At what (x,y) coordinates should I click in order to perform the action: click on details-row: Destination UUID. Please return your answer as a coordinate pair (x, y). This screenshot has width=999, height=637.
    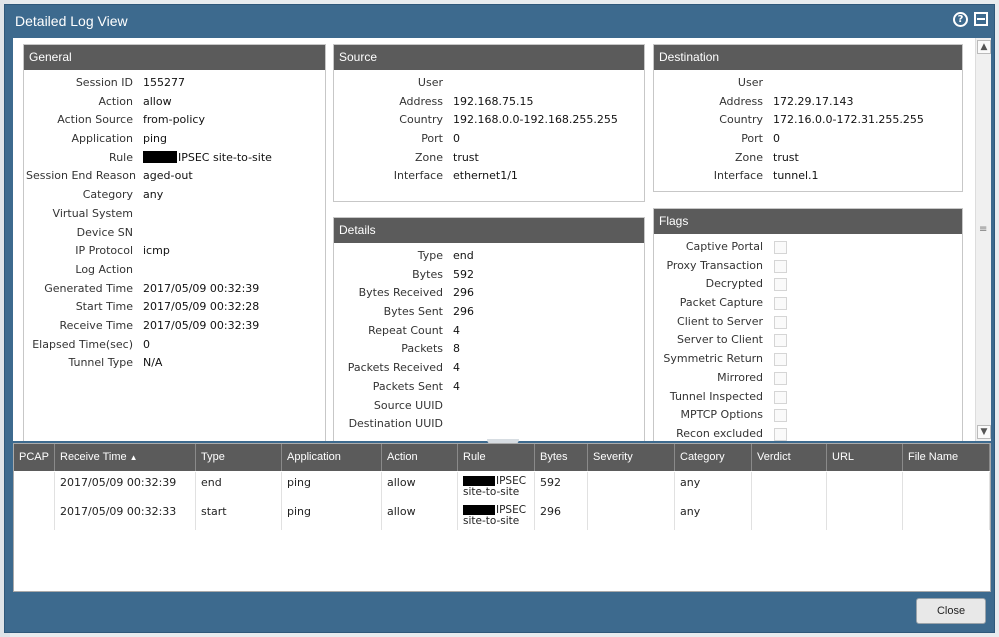
    Looking at the image, I should click on (489, 424).